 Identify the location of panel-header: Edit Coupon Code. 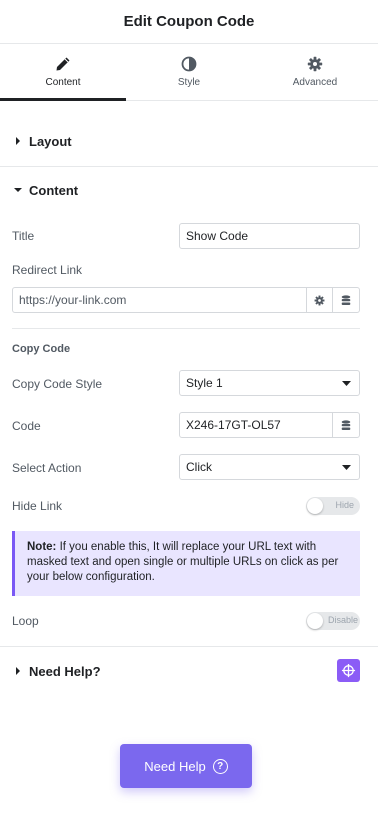
(189, 22).